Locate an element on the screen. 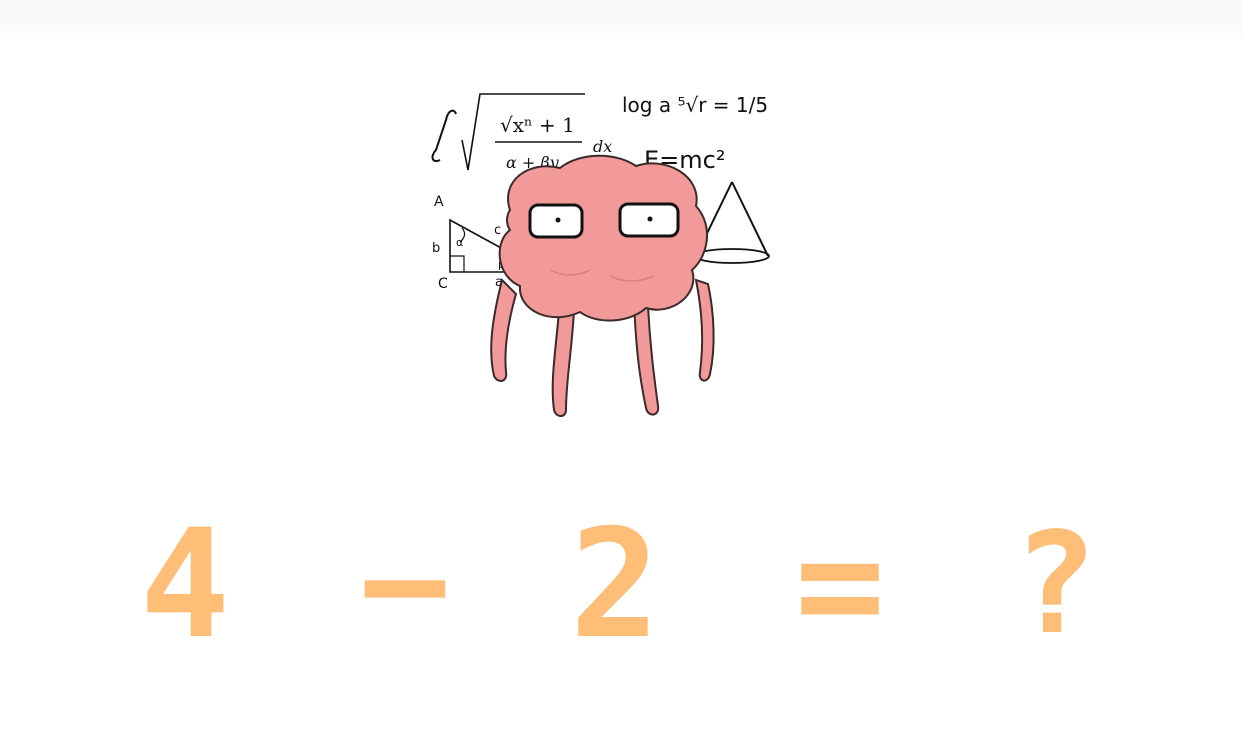 The width and height of the screenshot is (1242, 741). top-bar is located at coordinates (621, 20).